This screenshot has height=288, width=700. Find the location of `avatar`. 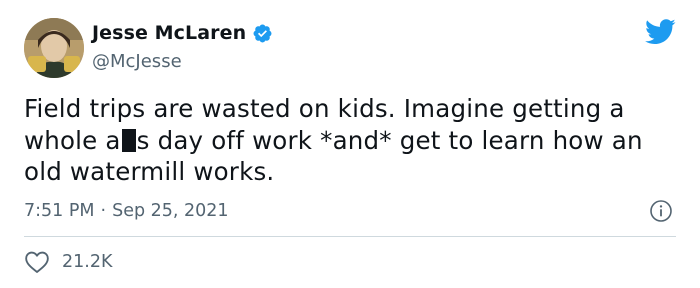

avatar is located at coordinates (54, 48).